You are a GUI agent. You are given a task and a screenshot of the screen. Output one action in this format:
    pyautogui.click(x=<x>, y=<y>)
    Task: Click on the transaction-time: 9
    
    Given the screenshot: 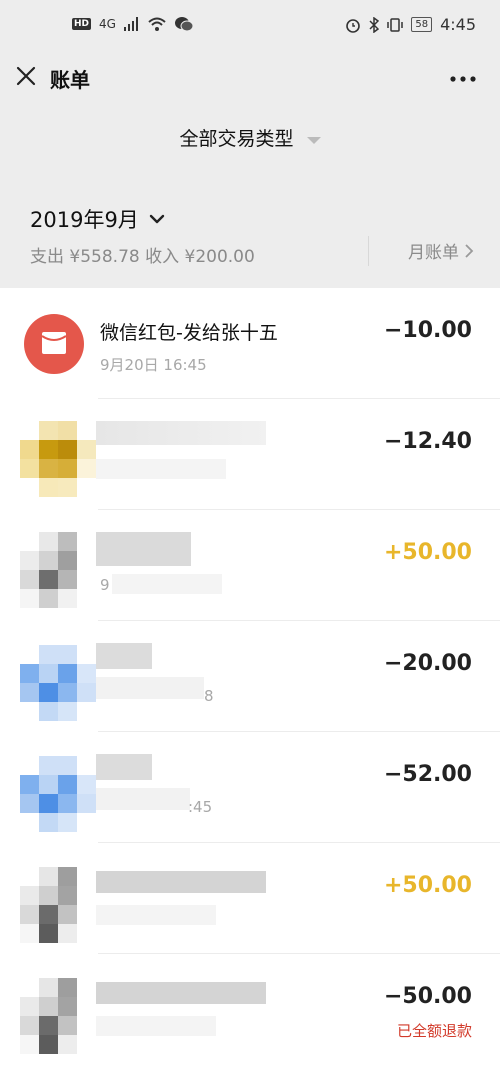 What is the action you would take?
    pyautogui.click(x=105, y=585)
    